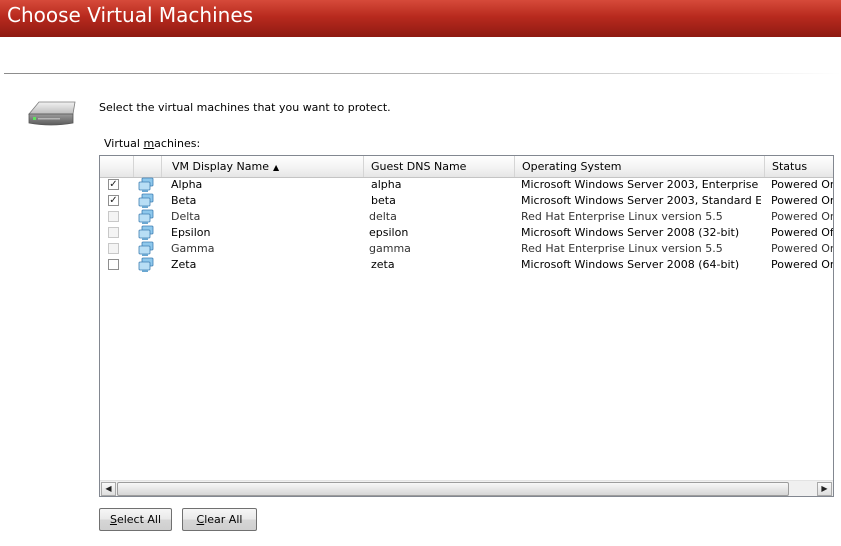  I want to click on vm-display-name-cell: Gamma, so click(193, 248).